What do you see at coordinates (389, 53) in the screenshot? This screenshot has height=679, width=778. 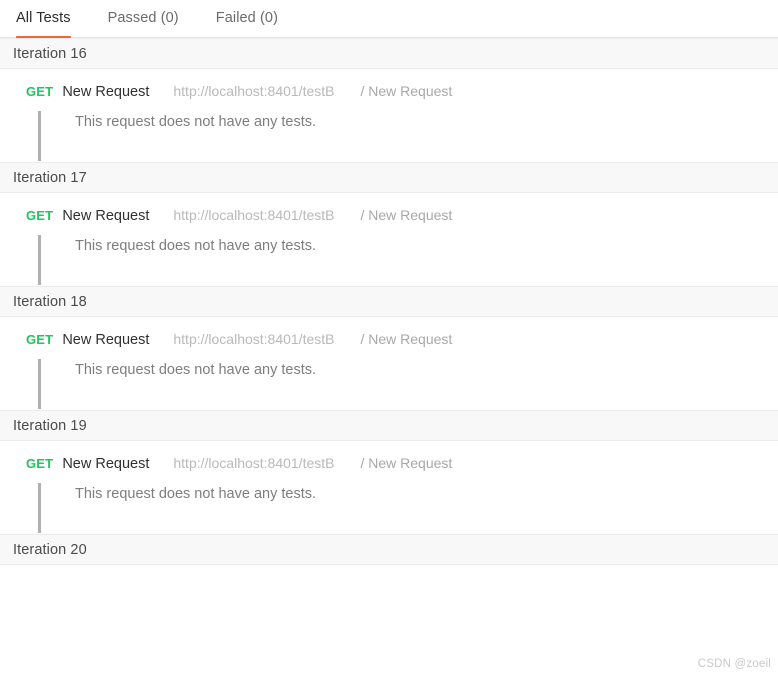 I see `iteration-header: Iteration 16` at bounding box center [389, 53].